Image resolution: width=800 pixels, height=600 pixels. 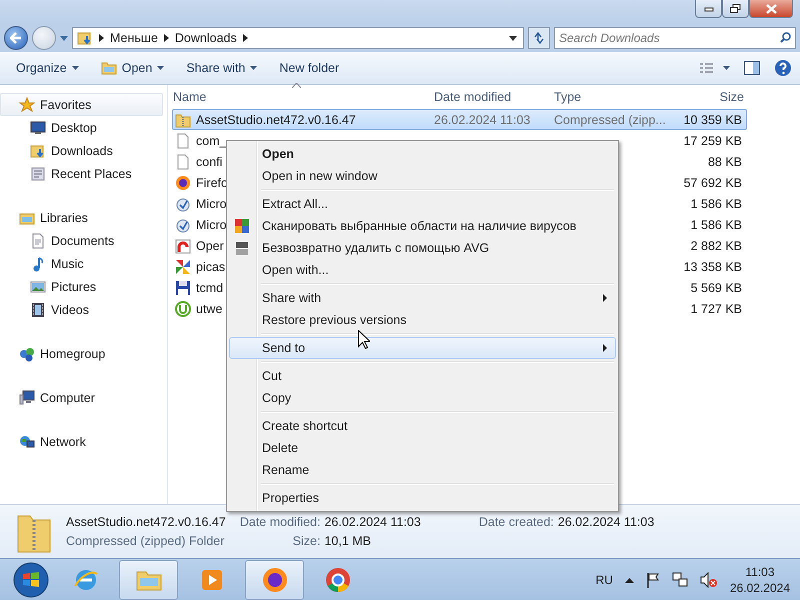 What do you see at coordinates (209, 161) in the screenshot?
I see `file-name: confi` at bounding box center [209, 161].